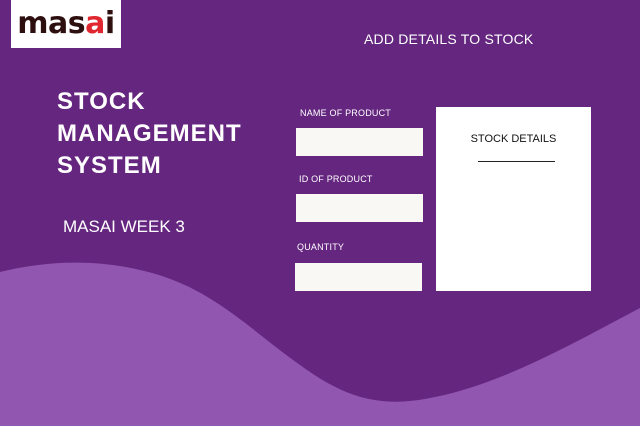 The height and width of the screenshot is (426, 640). I want to click on quantity-input, so click(358, 277).